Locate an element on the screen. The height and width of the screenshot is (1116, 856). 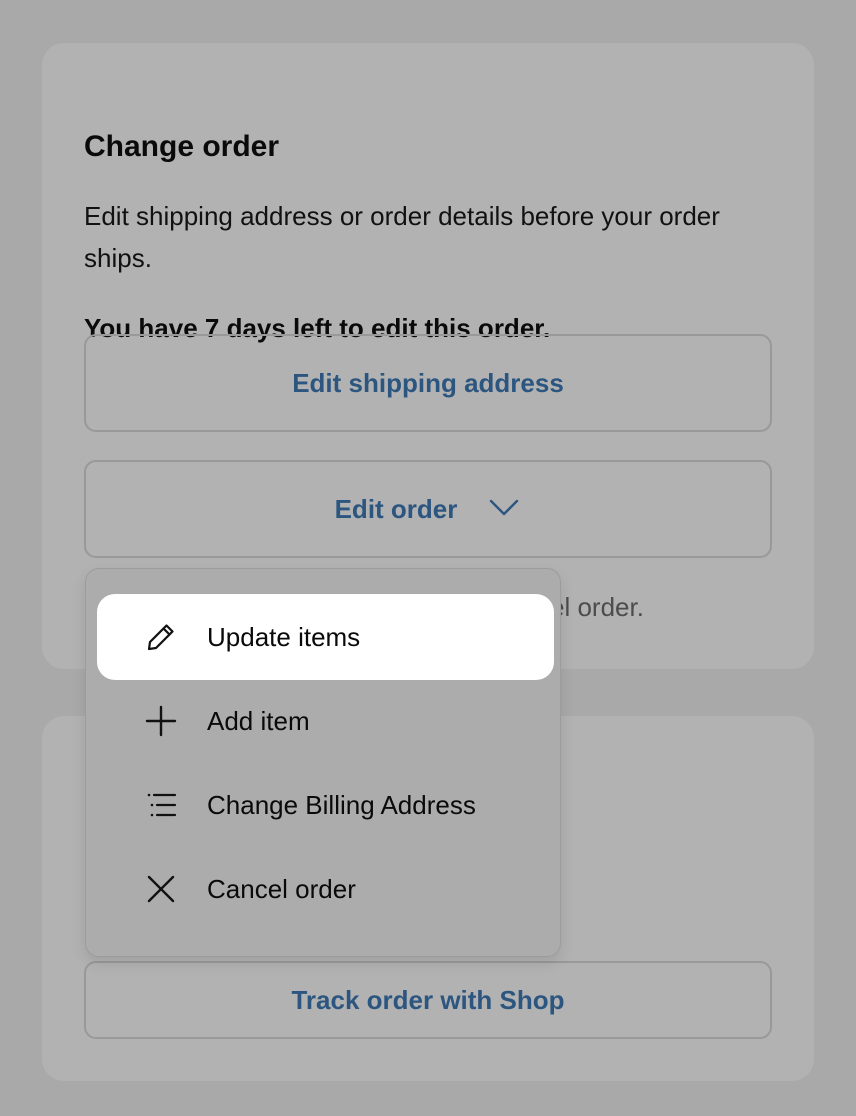
menu-item-label: Cancel order is located at coordinates (281, 889).